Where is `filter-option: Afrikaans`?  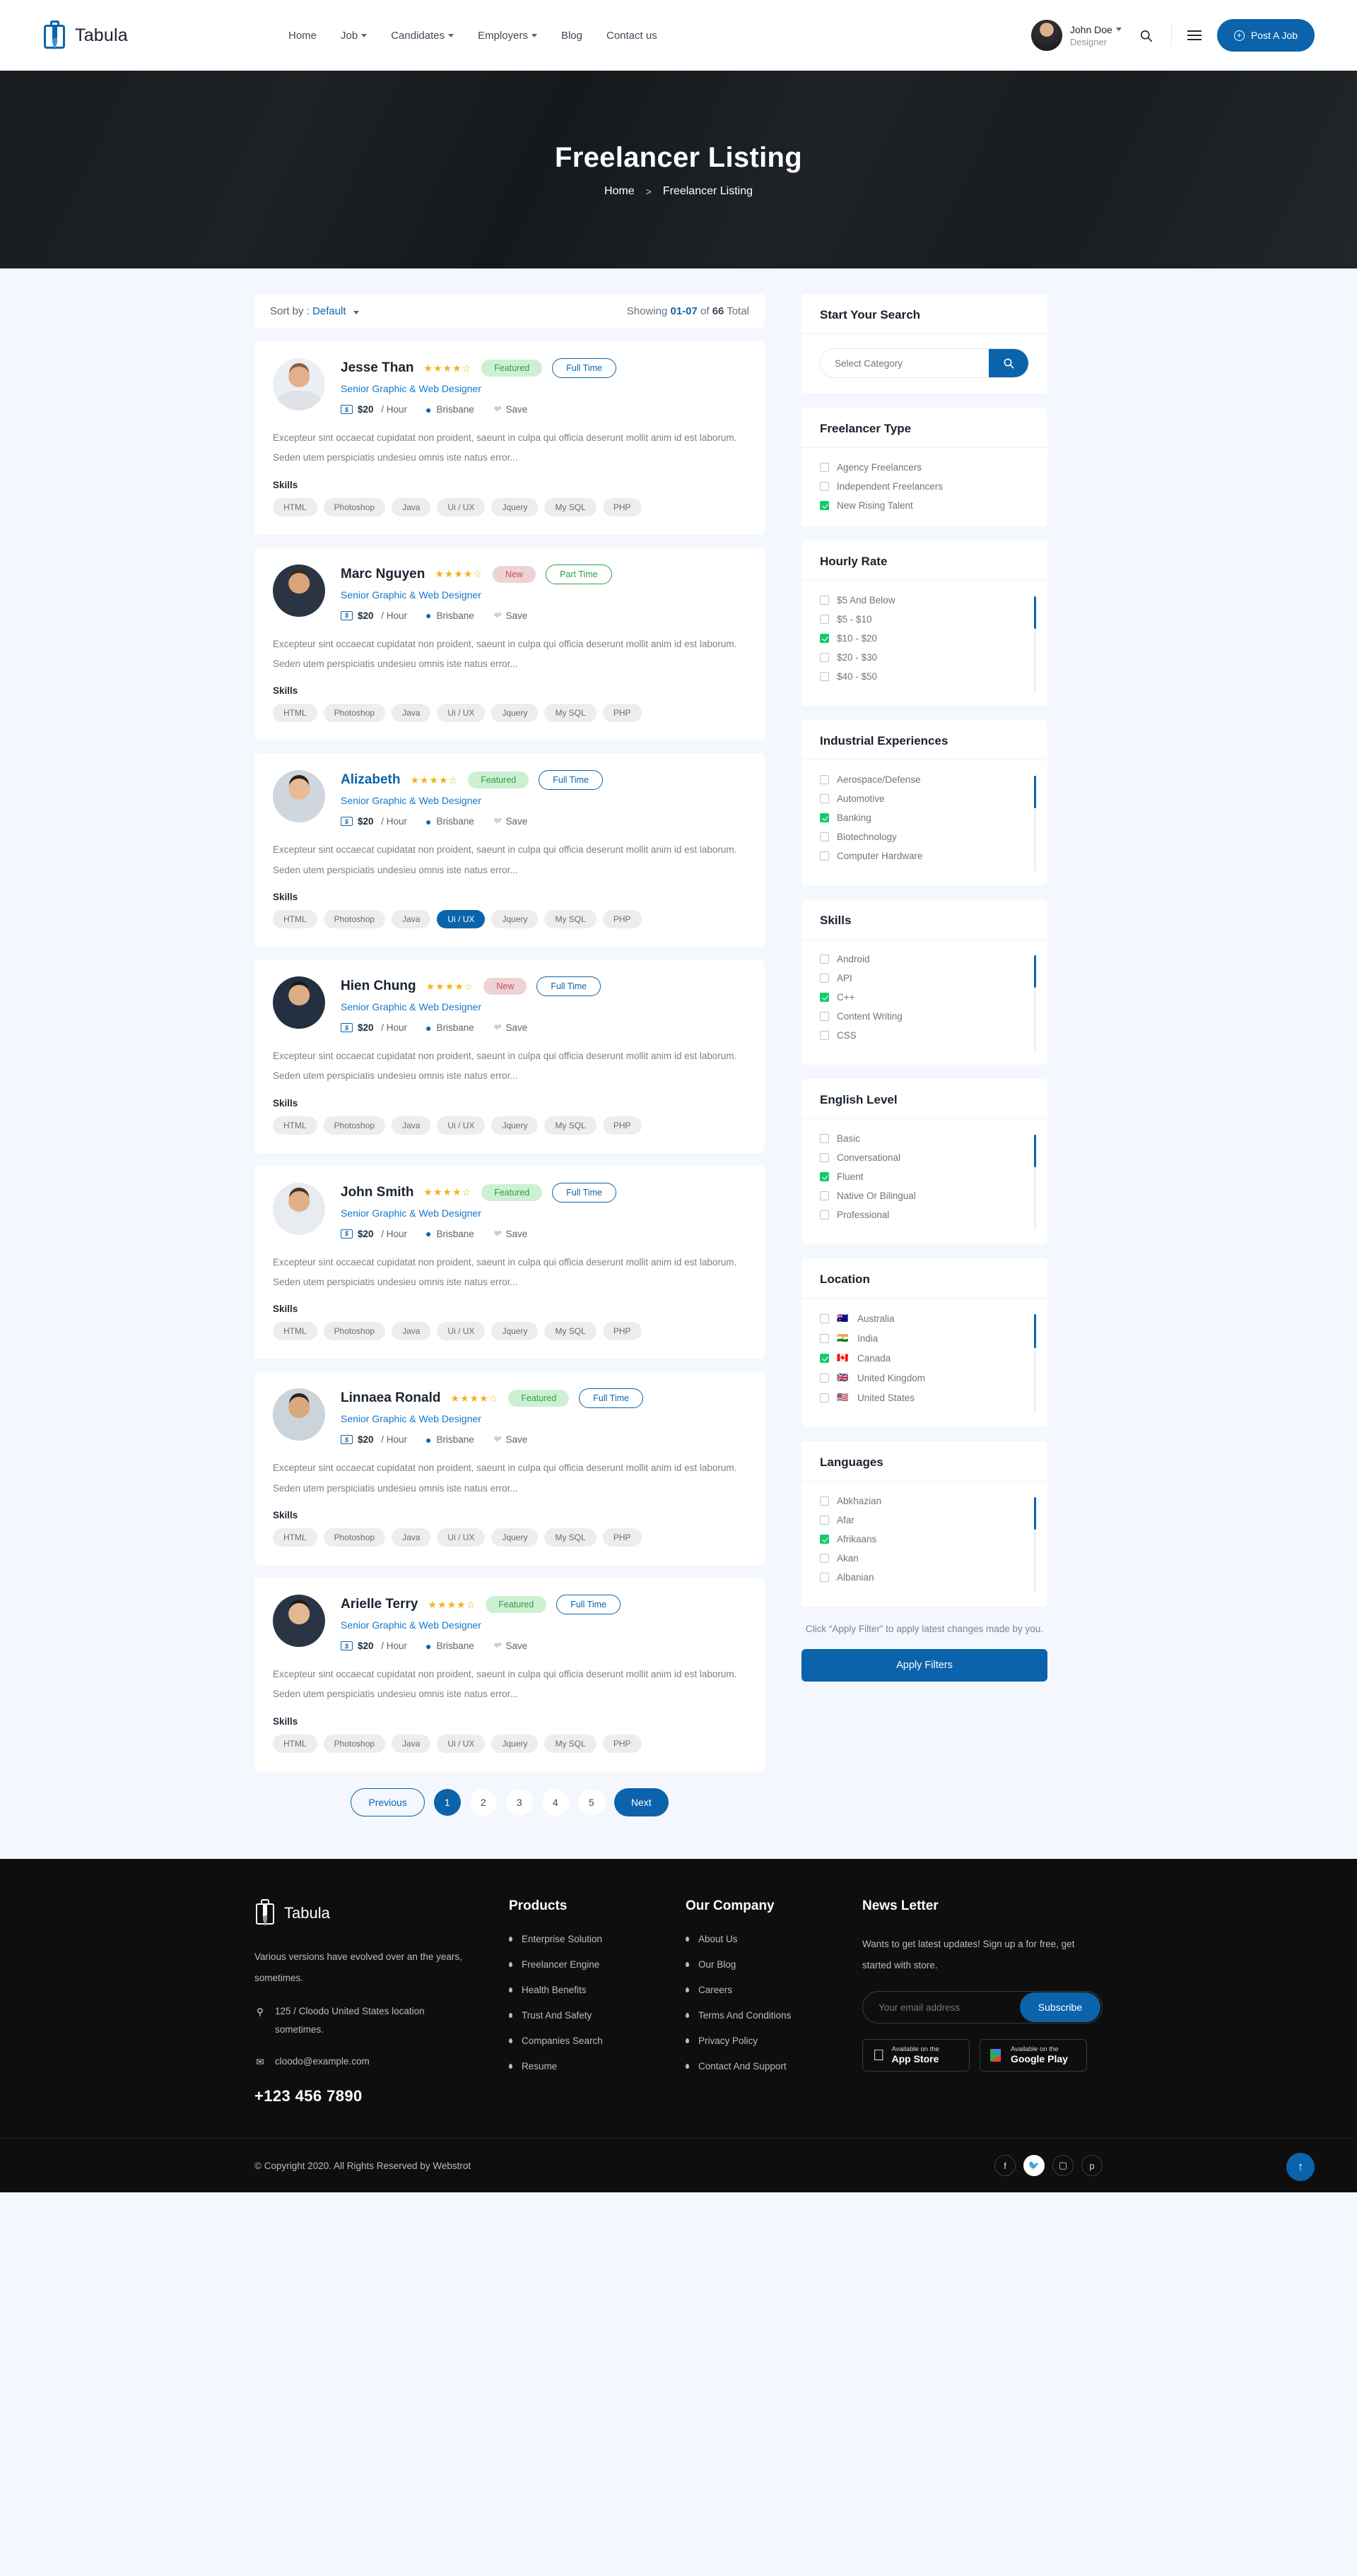 filter-option: Afrikaans is located at coordinates (924, 1539).